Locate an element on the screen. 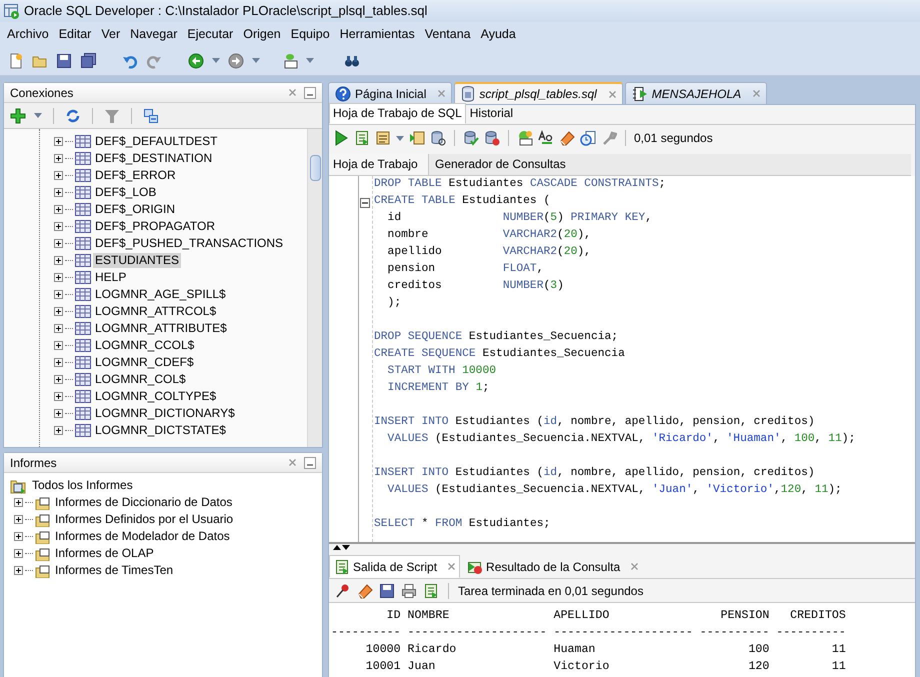 Image resolution: width=920 pixels, height=677 pixels. new-file-icon is located at coordinates (16, 60).